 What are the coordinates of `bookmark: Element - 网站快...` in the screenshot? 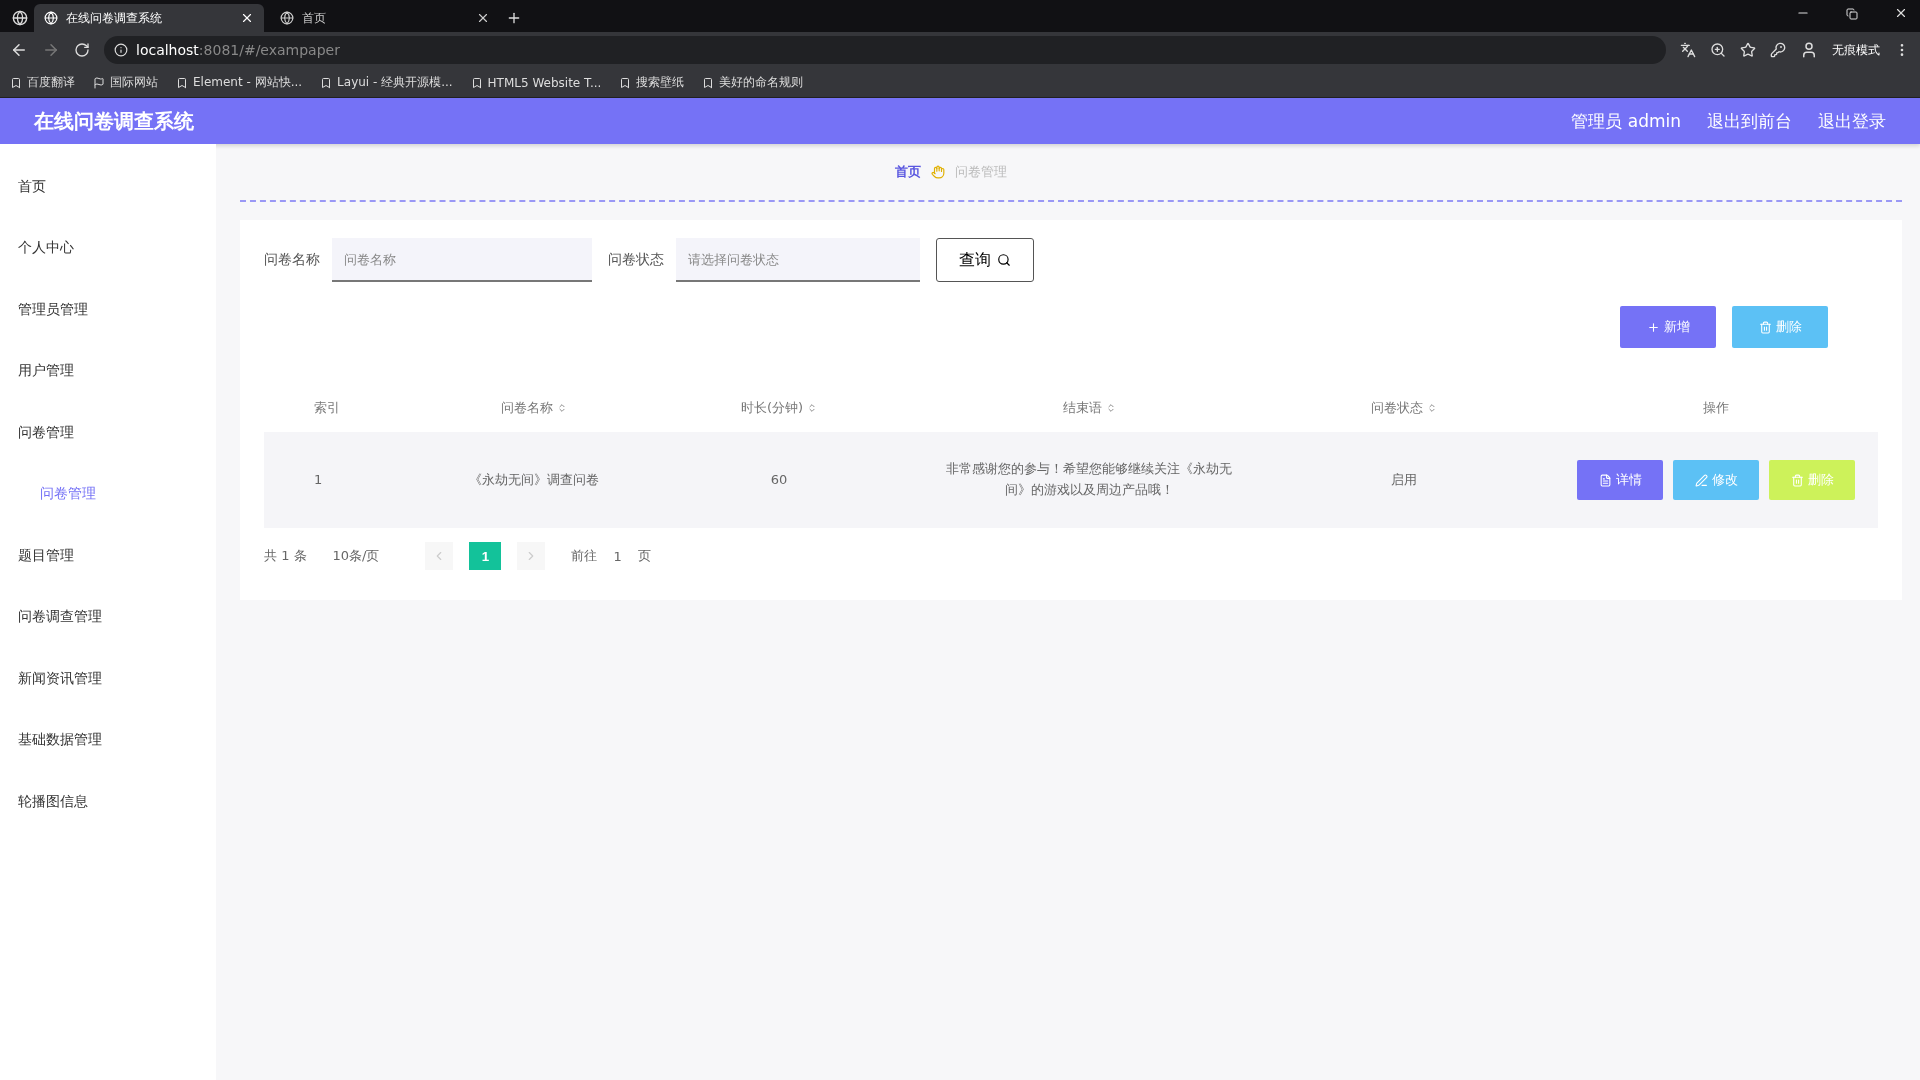 It's located at (239, 82).